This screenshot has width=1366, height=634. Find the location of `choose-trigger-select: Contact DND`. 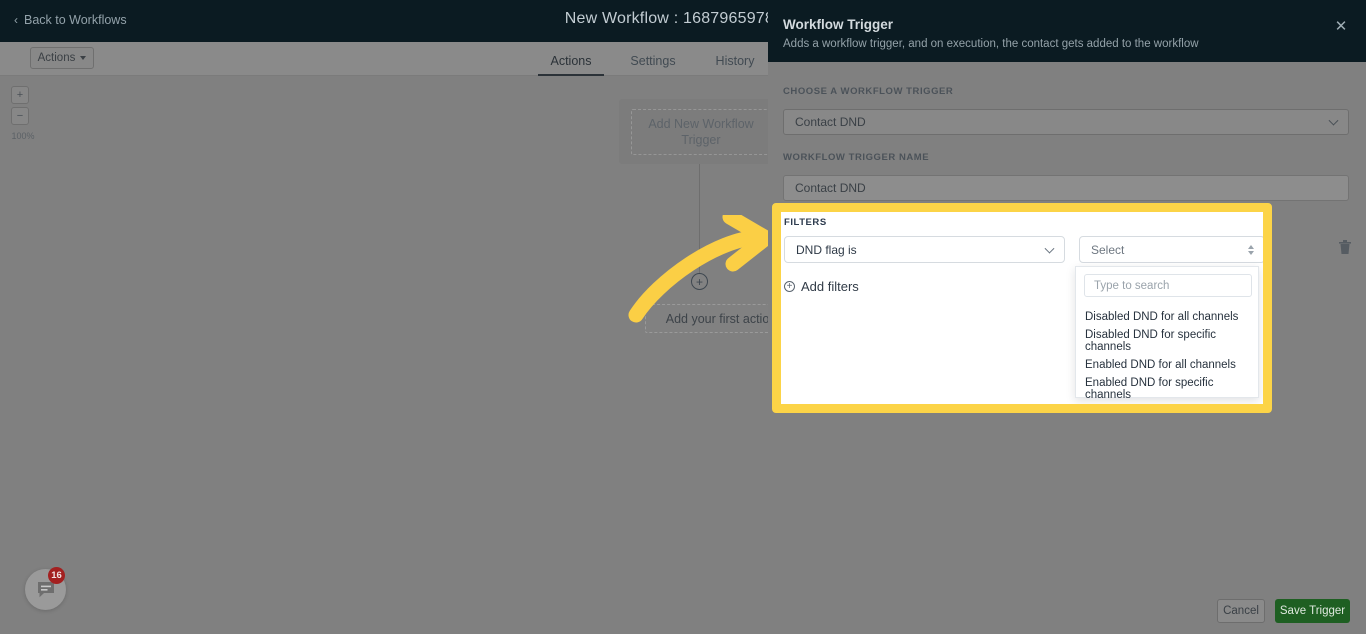

choose-trigger-select: Contact DND is located at coordinates (1066, 122).